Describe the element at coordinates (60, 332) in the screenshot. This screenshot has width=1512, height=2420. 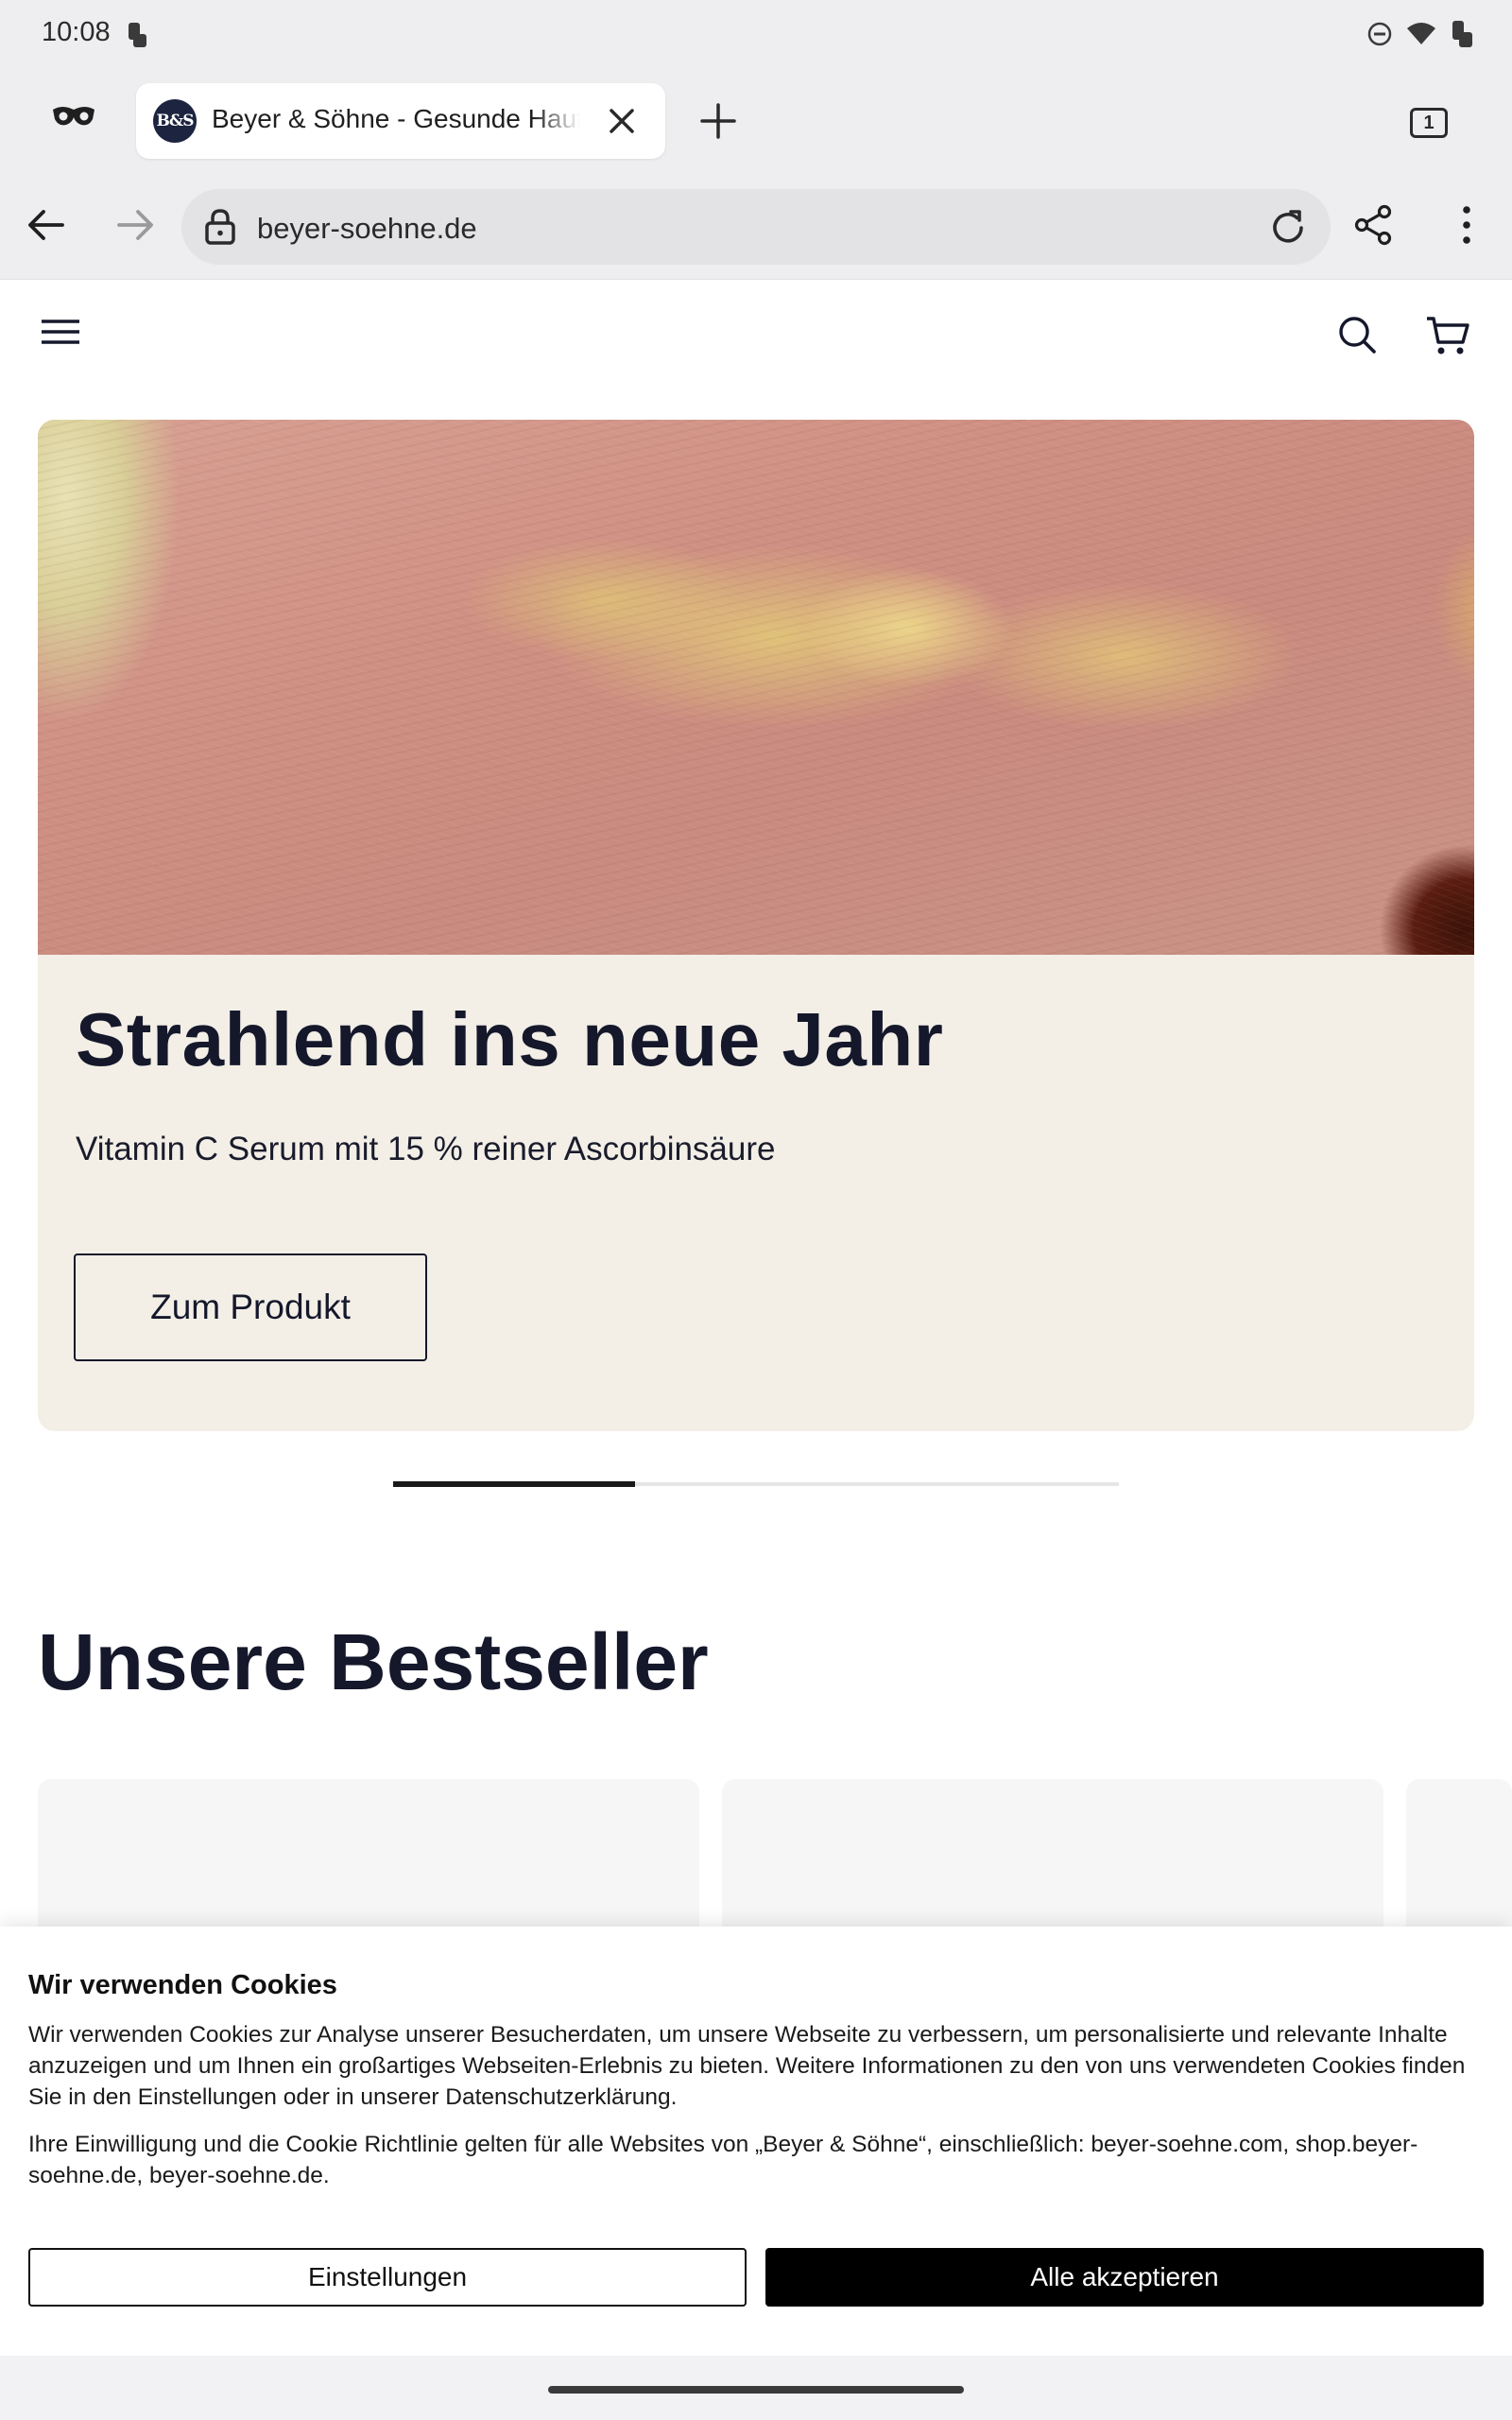
I see `menu-icon` at that location.